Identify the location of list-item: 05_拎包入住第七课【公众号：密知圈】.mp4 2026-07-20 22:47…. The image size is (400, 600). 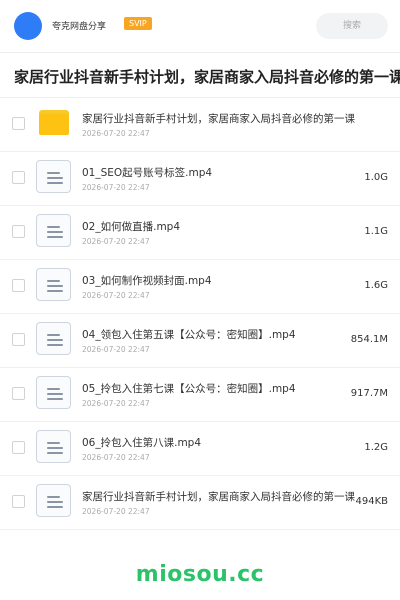
(200, 395).